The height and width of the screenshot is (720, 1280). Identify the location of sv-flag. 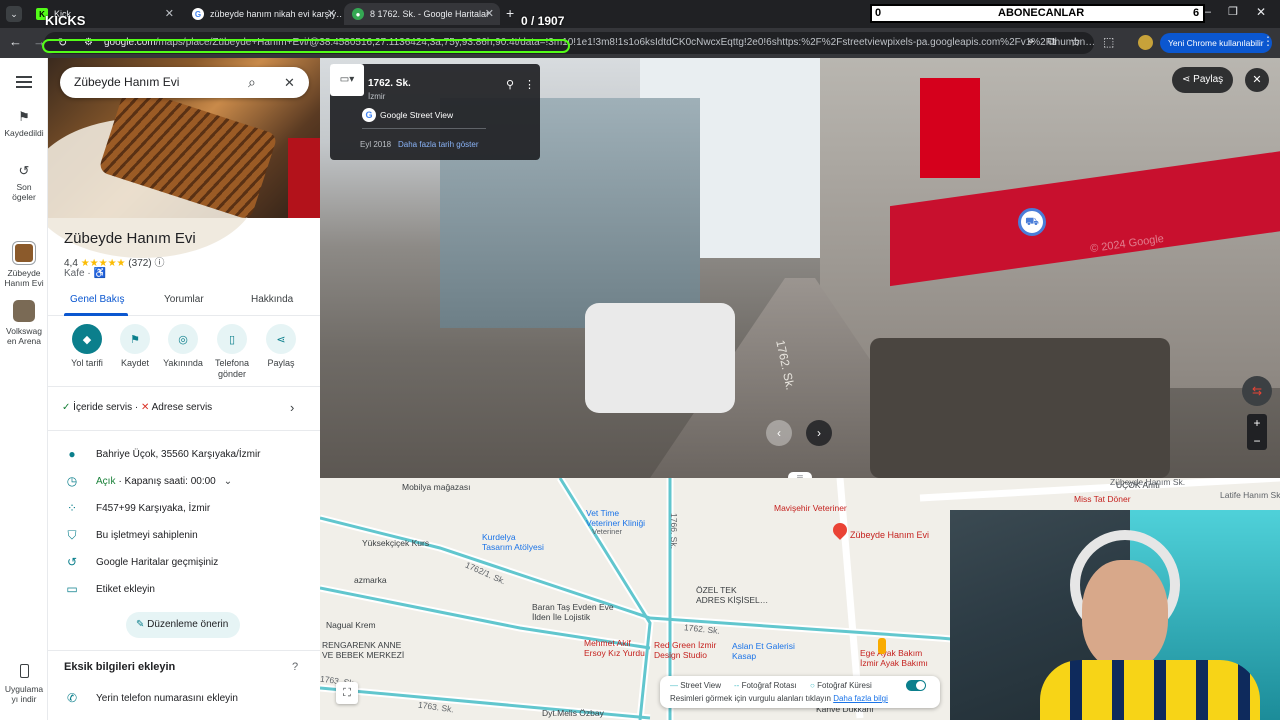
(950, 128).